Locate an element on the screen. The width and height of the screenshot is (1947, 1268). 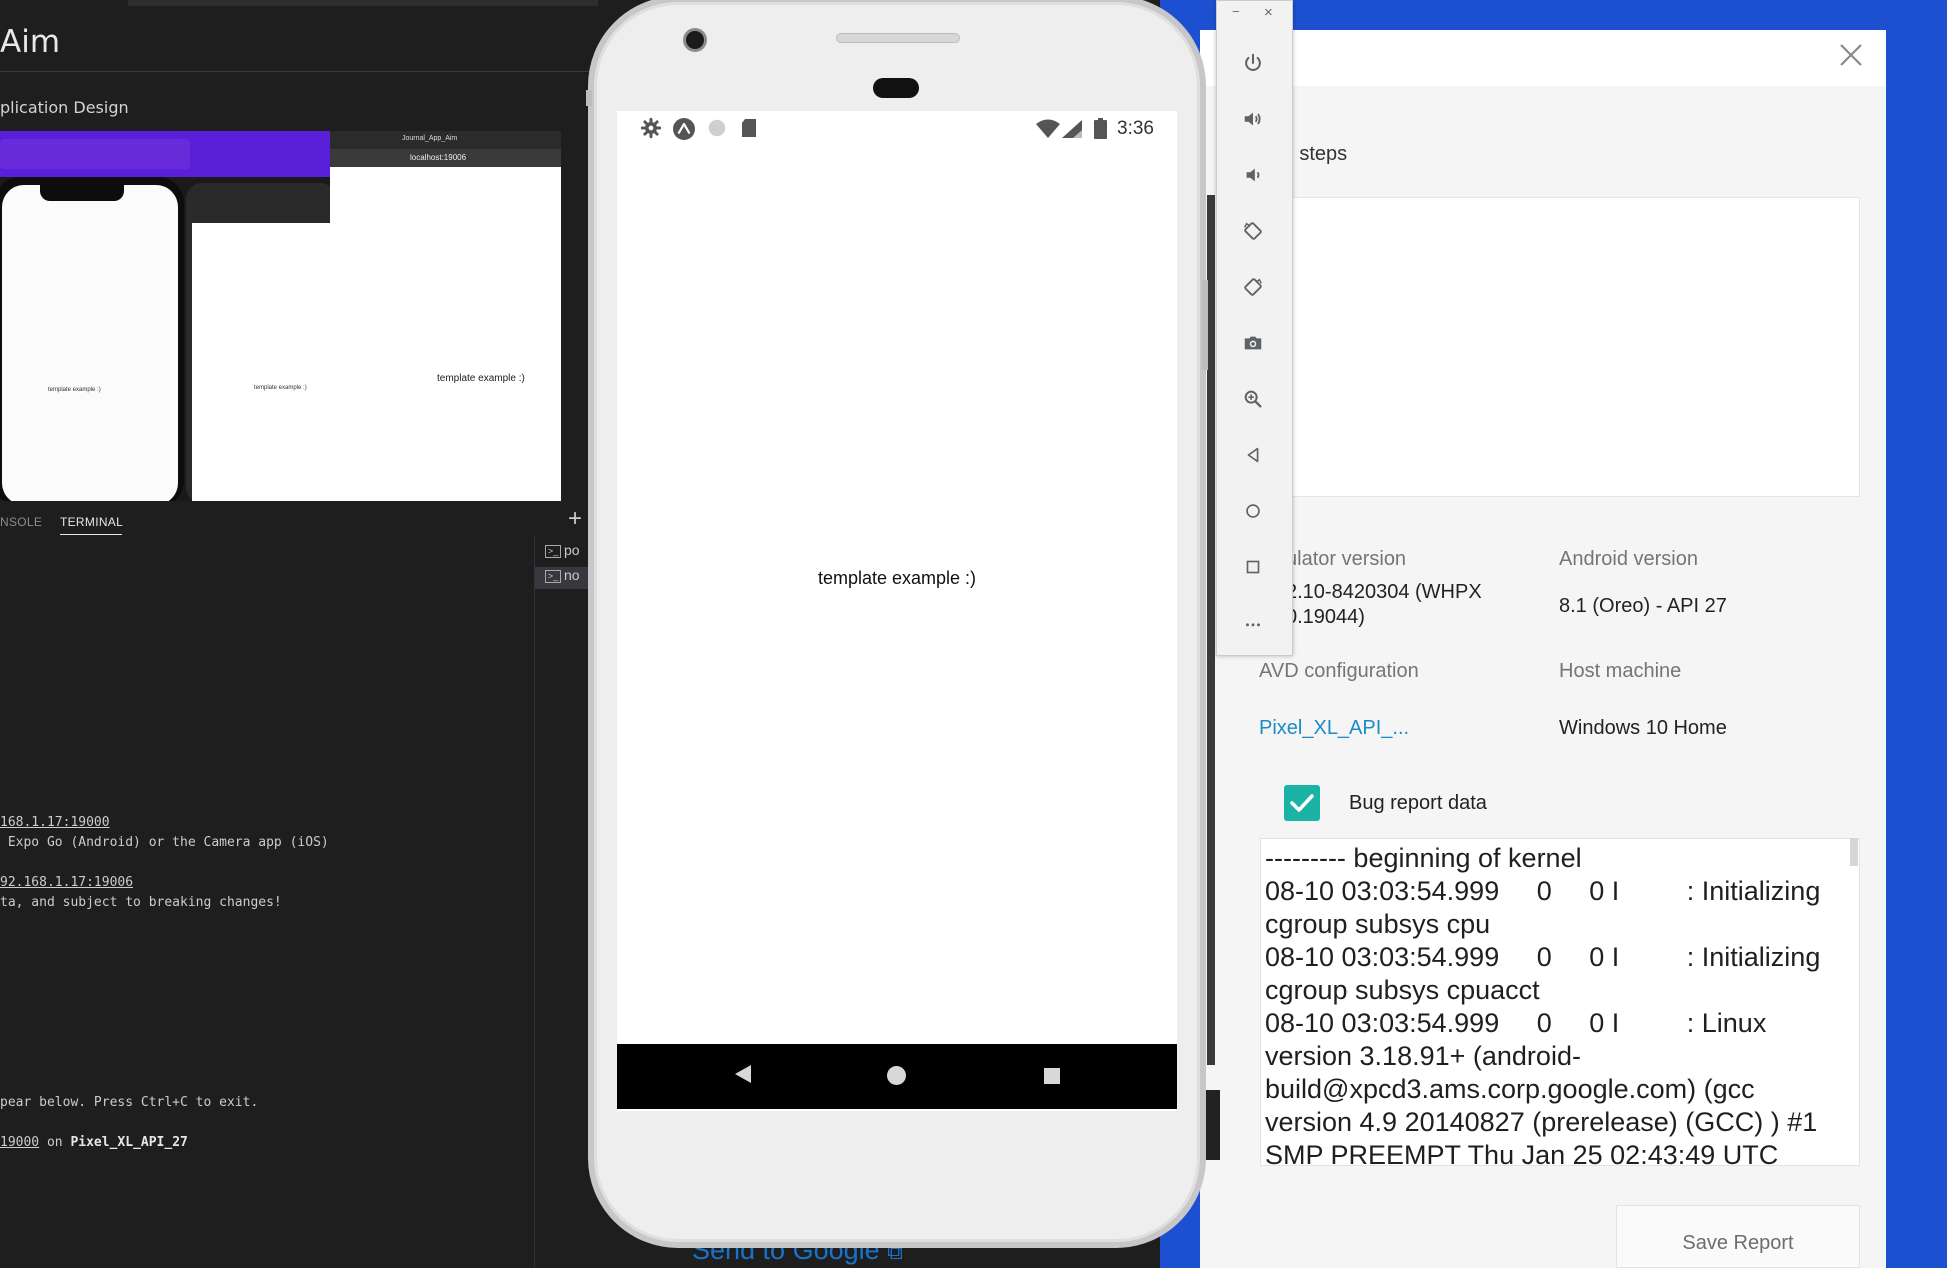
preview-browser-tab: Journal_App_Aim is located at coordinates (430, 138).